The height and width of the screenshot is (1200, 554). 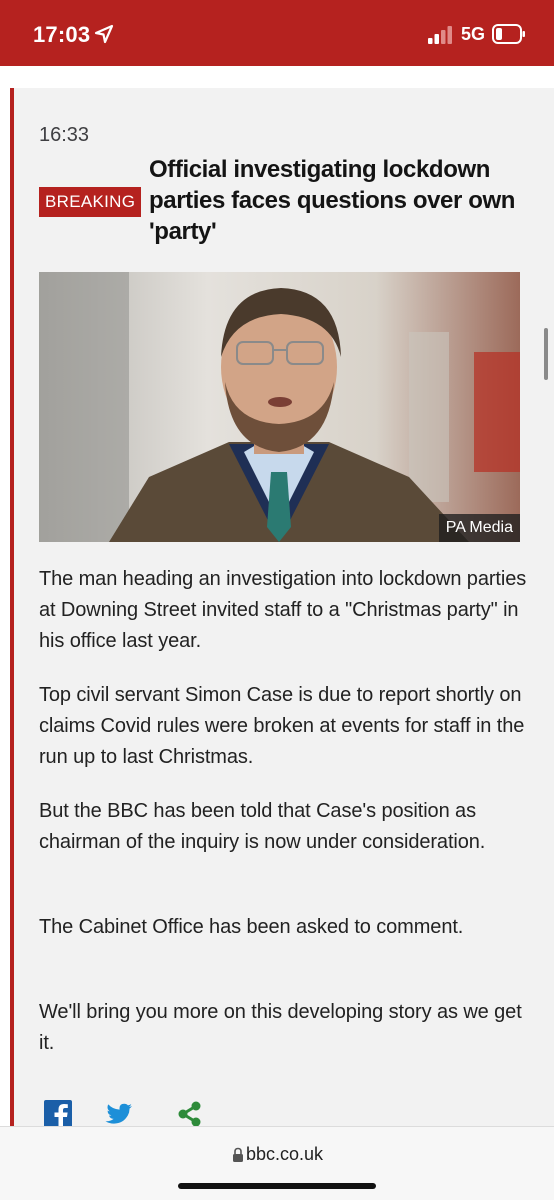 What do you see at coordinates (58, 1113) in the screenshot?
I see `facebook-icon` at bounding box center [58, 1113].